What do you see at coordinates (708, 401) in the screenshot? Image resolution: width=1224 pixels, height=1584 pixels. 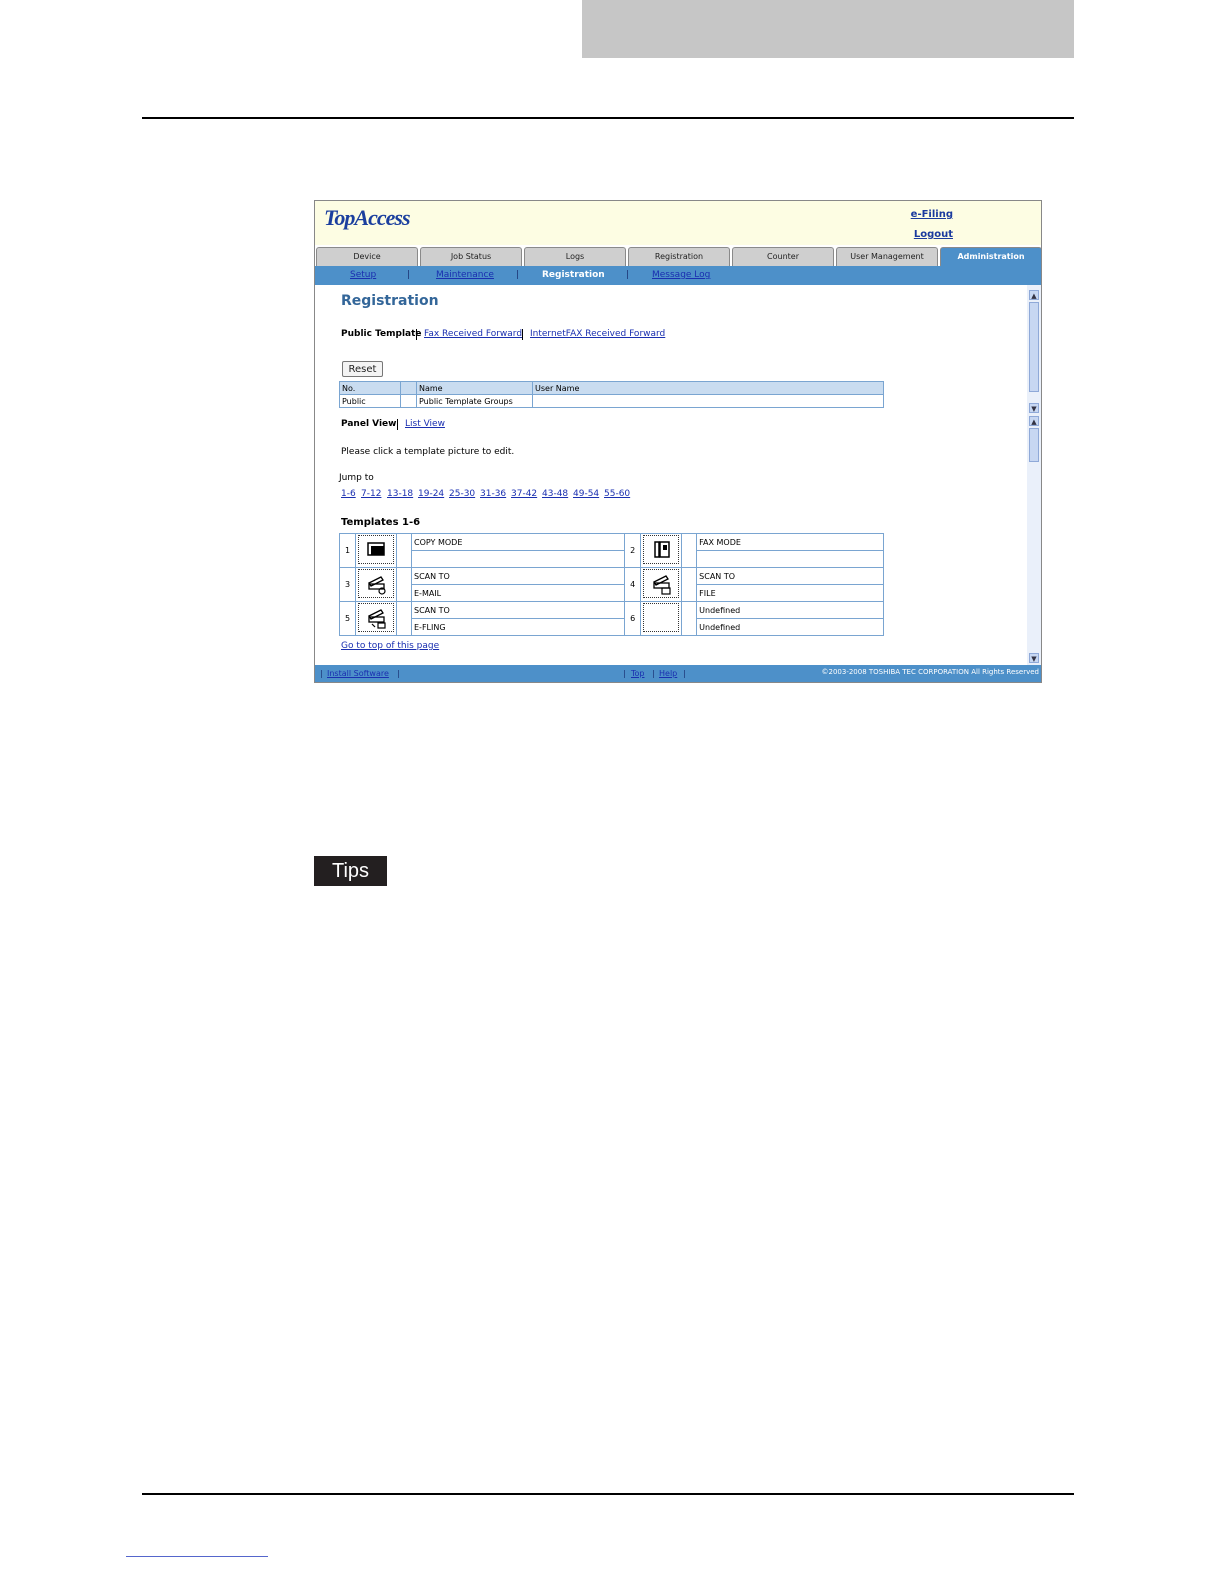 I see `group-user-name-cell` at bounding box center [708, 401].